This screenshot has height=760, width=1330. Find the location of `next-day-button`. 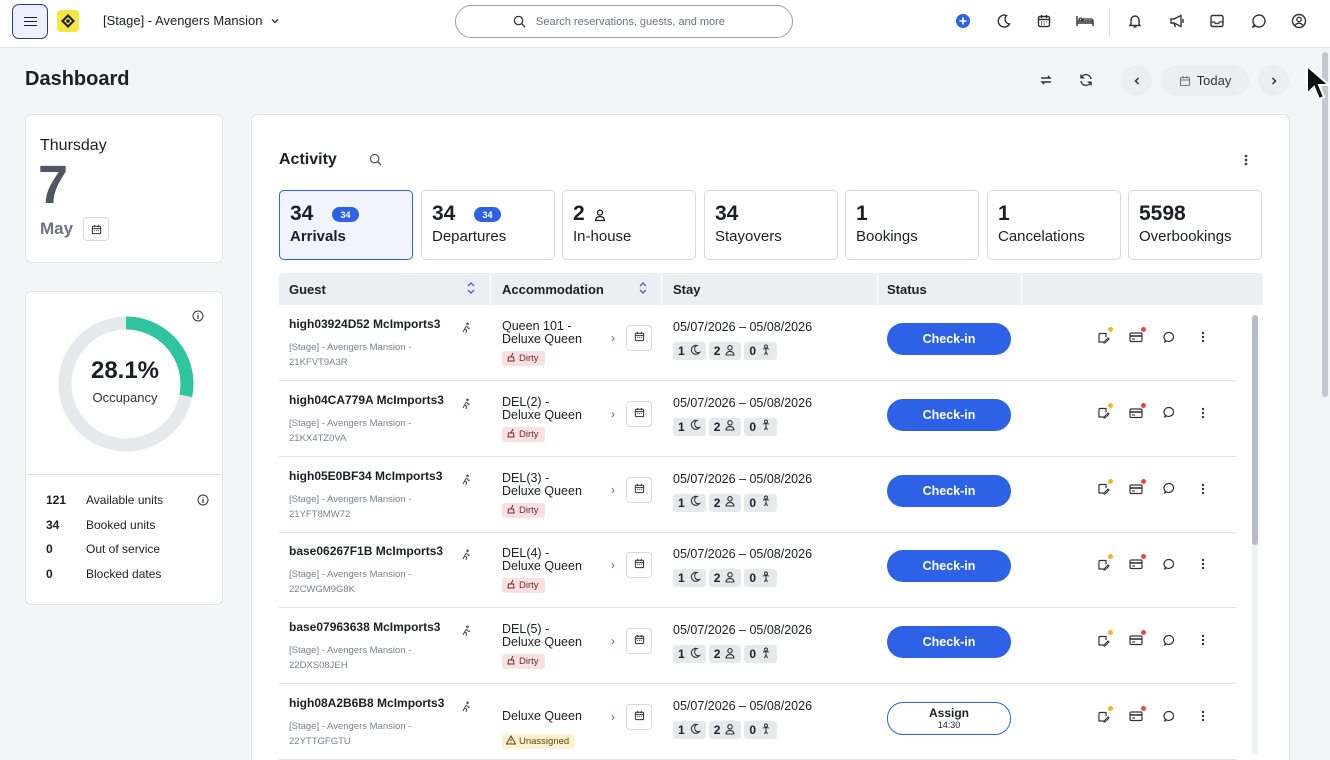

next-day-button is located at coordinates (1273, 80).